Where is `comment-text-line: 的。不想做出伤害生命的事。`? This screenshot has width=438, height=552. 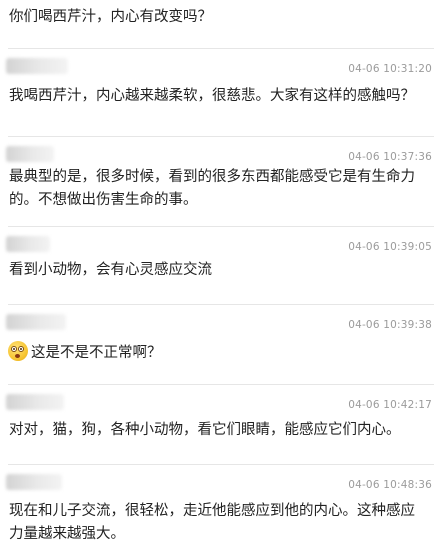 comment-text-line: 的。不想做出伤害生命的事。 is located at coordinates (103, 200).